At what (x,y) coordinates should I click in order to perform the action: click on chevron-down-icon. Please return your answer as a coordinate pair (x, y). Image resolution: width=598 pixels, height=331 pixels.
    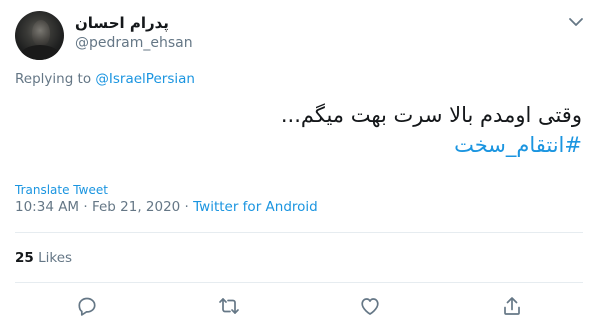
    Looking at the image, I should click on (576, 21).